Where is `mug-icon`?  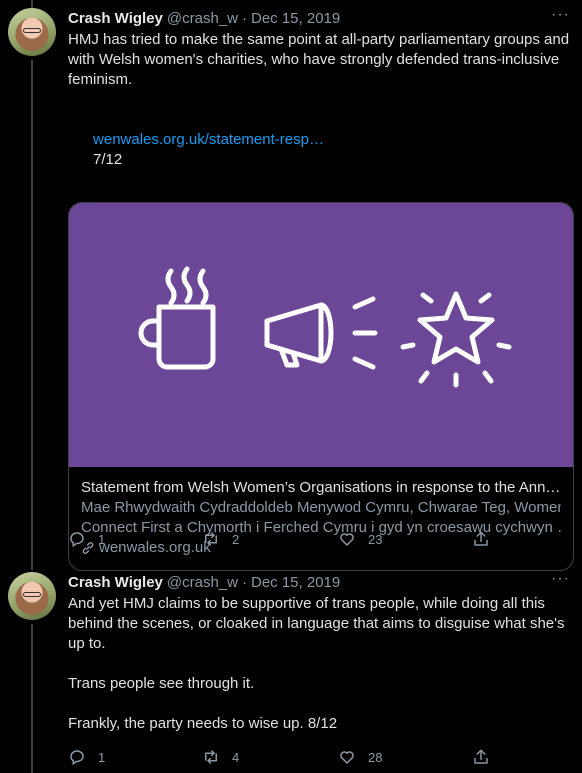 mug-icon is located at coordinates (186, 337).